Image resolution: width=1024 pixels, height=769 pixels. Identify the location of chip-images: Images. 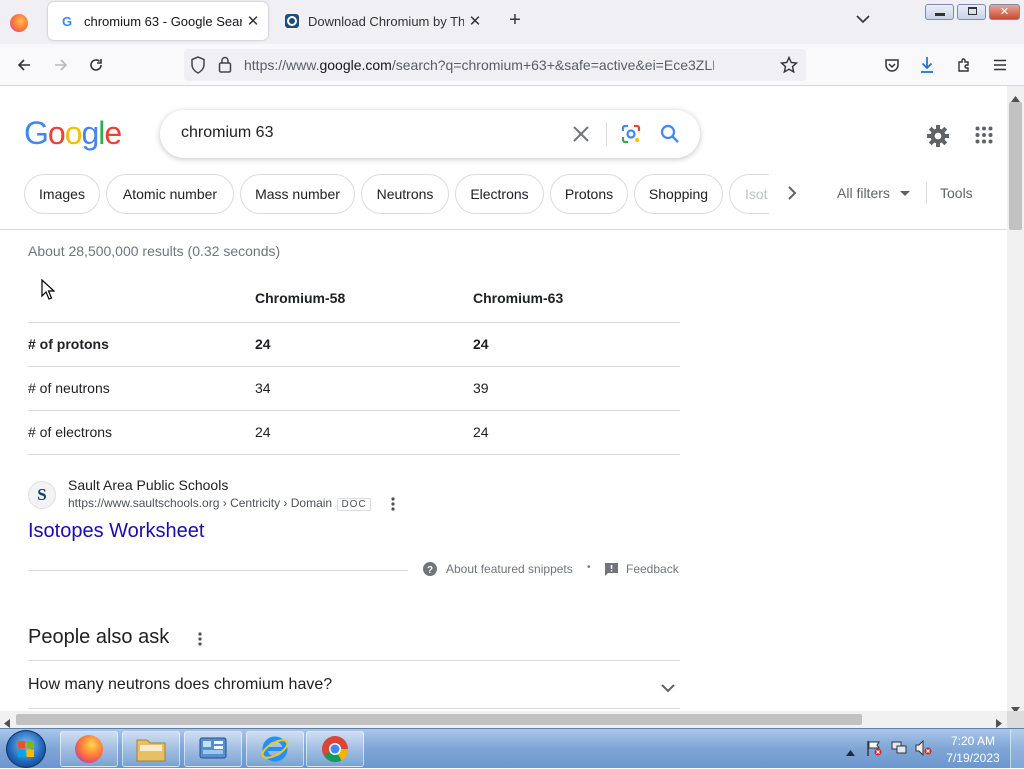
(62, 194).